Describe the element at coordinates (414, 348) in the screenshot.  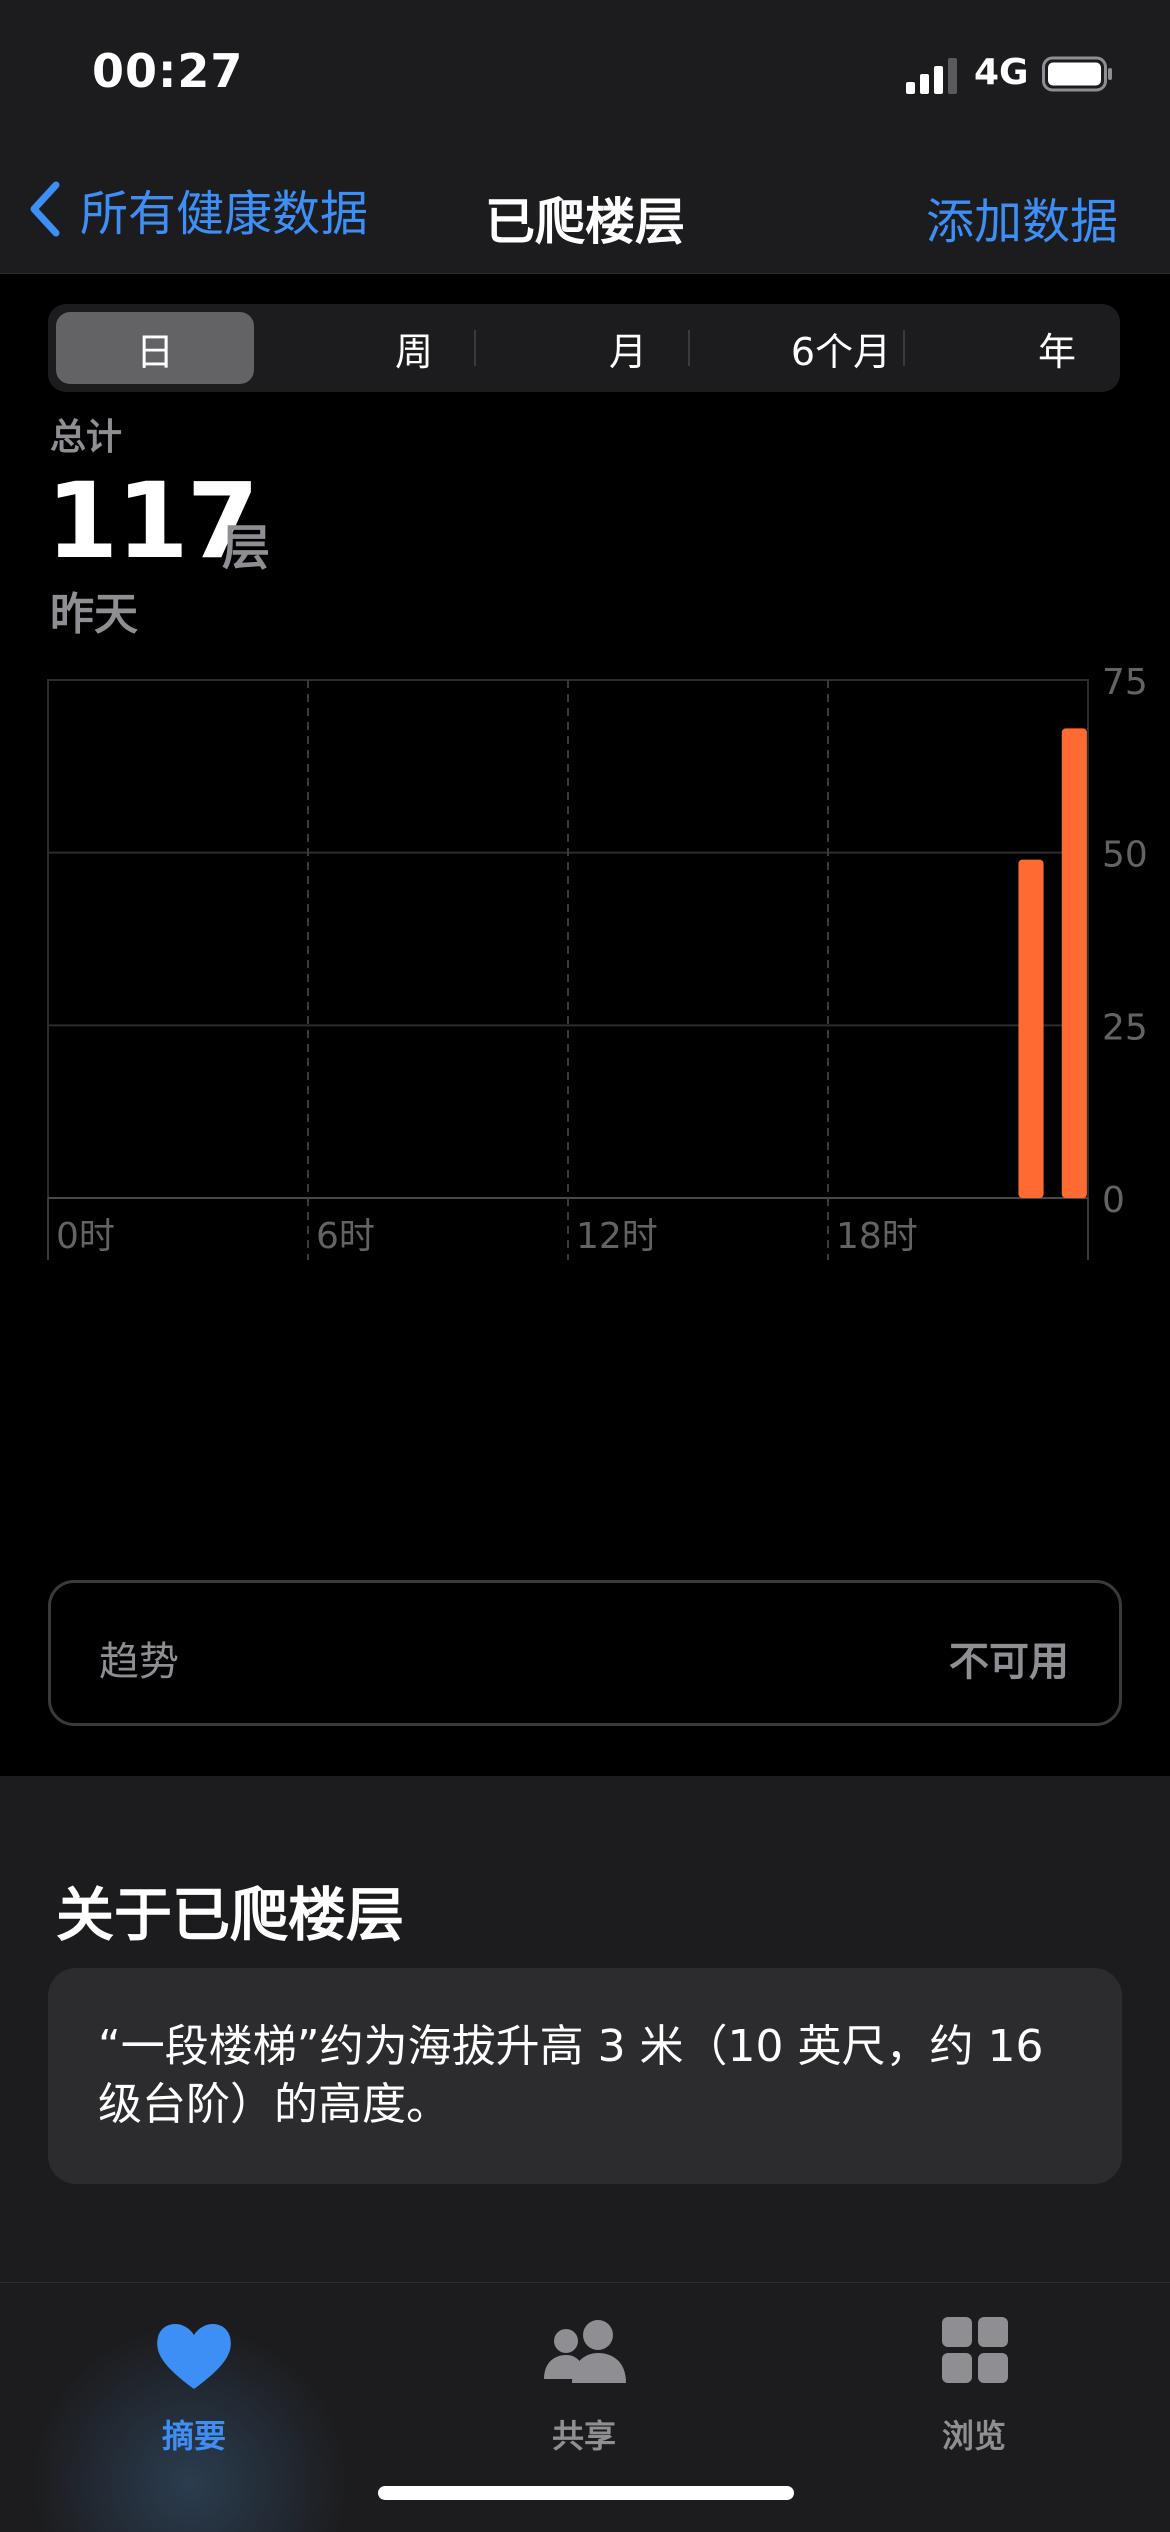
I see `segment-week: 周` at that location.